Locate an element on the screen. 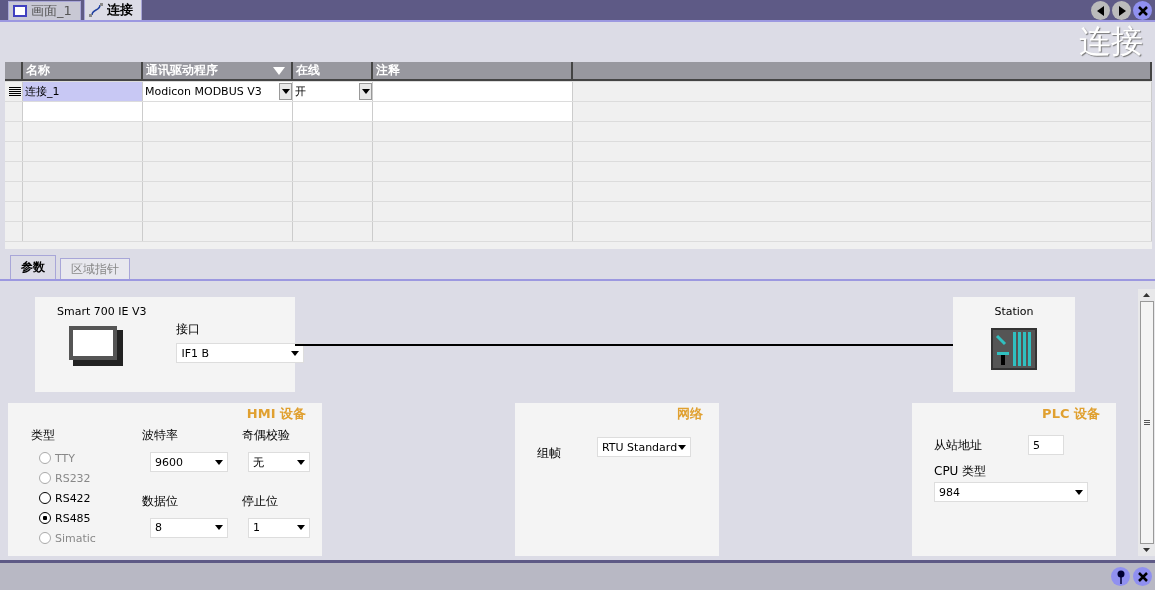 Image resolution: width=1155 pixels, height=590 pixels. editor-title: 连接 is located at coordinates (1111, 41).